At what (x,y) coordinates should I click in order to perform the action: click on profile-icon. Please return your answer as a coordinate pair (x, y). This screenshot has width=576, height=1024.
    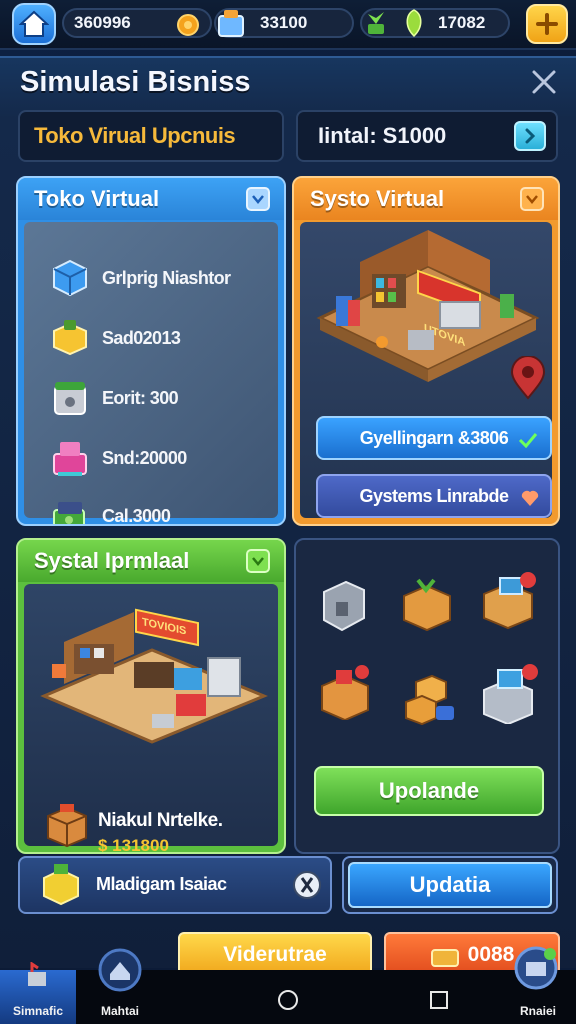
    Looking at the image, I should click on (536, 968).